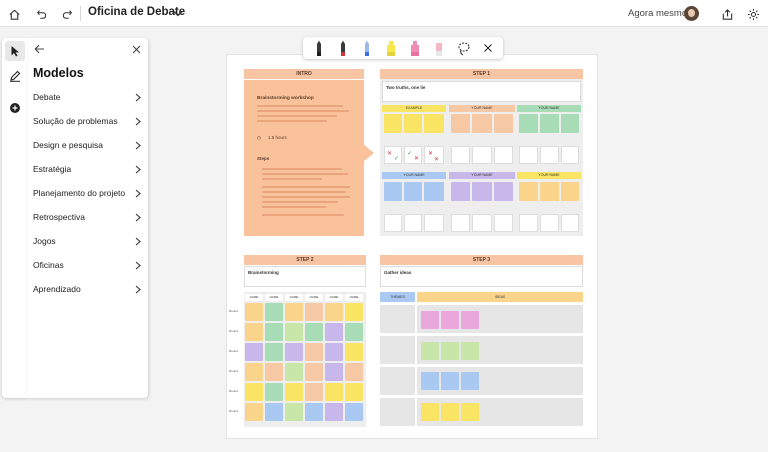  I want to click on home-icon, so click(14, 14).